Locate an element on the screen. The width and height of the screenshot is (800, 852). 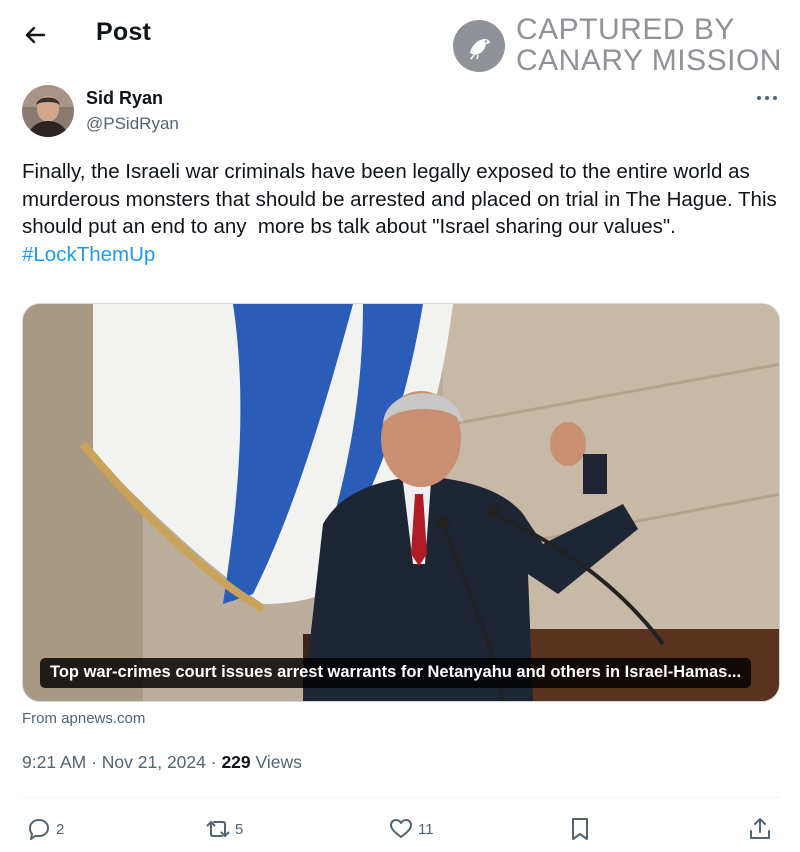
avatar is located at coordinates (48, 111).